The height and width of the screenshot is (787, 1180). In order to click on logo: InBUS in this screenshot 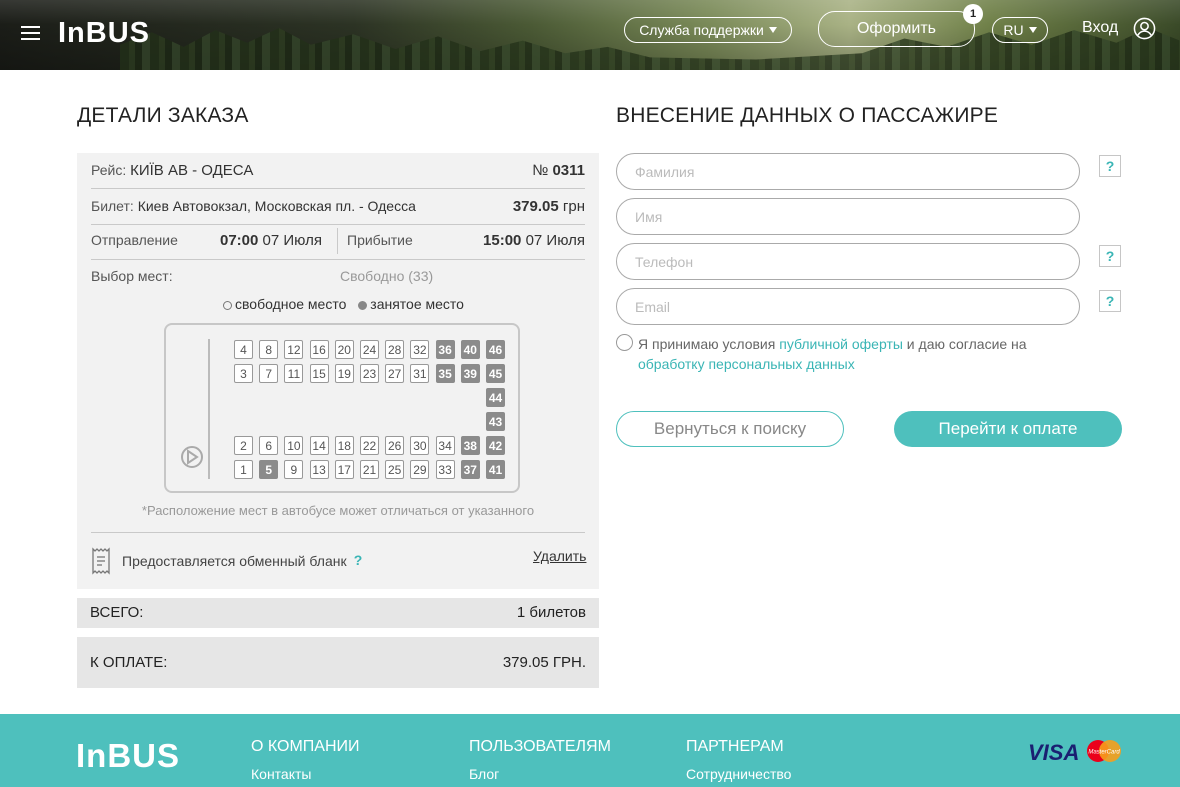, I will do `click(104, 33)`.